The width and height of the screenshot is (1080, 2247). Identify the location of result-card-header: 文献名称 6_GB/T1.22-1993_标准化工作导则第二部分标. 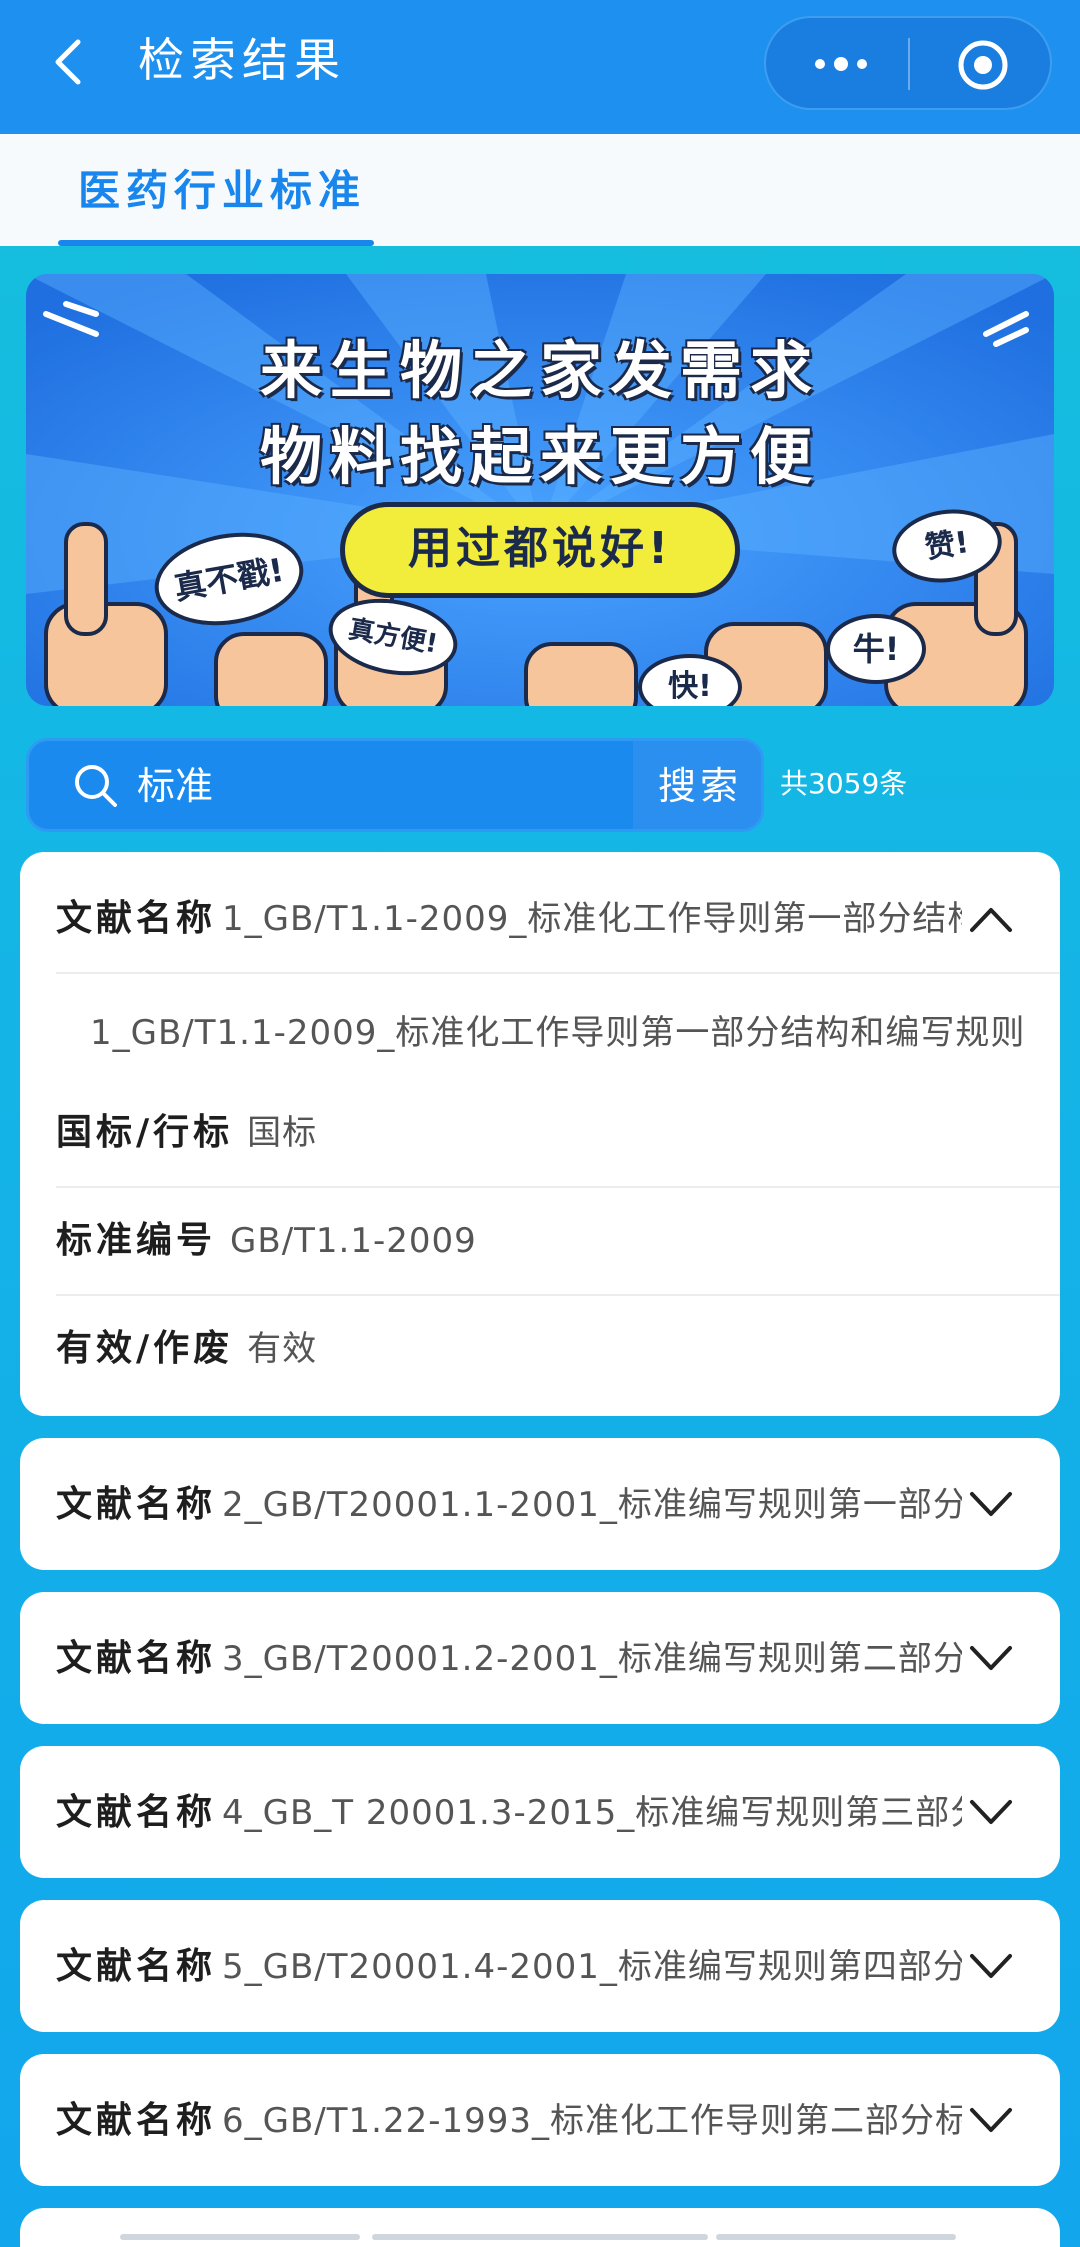
(540, 2120).